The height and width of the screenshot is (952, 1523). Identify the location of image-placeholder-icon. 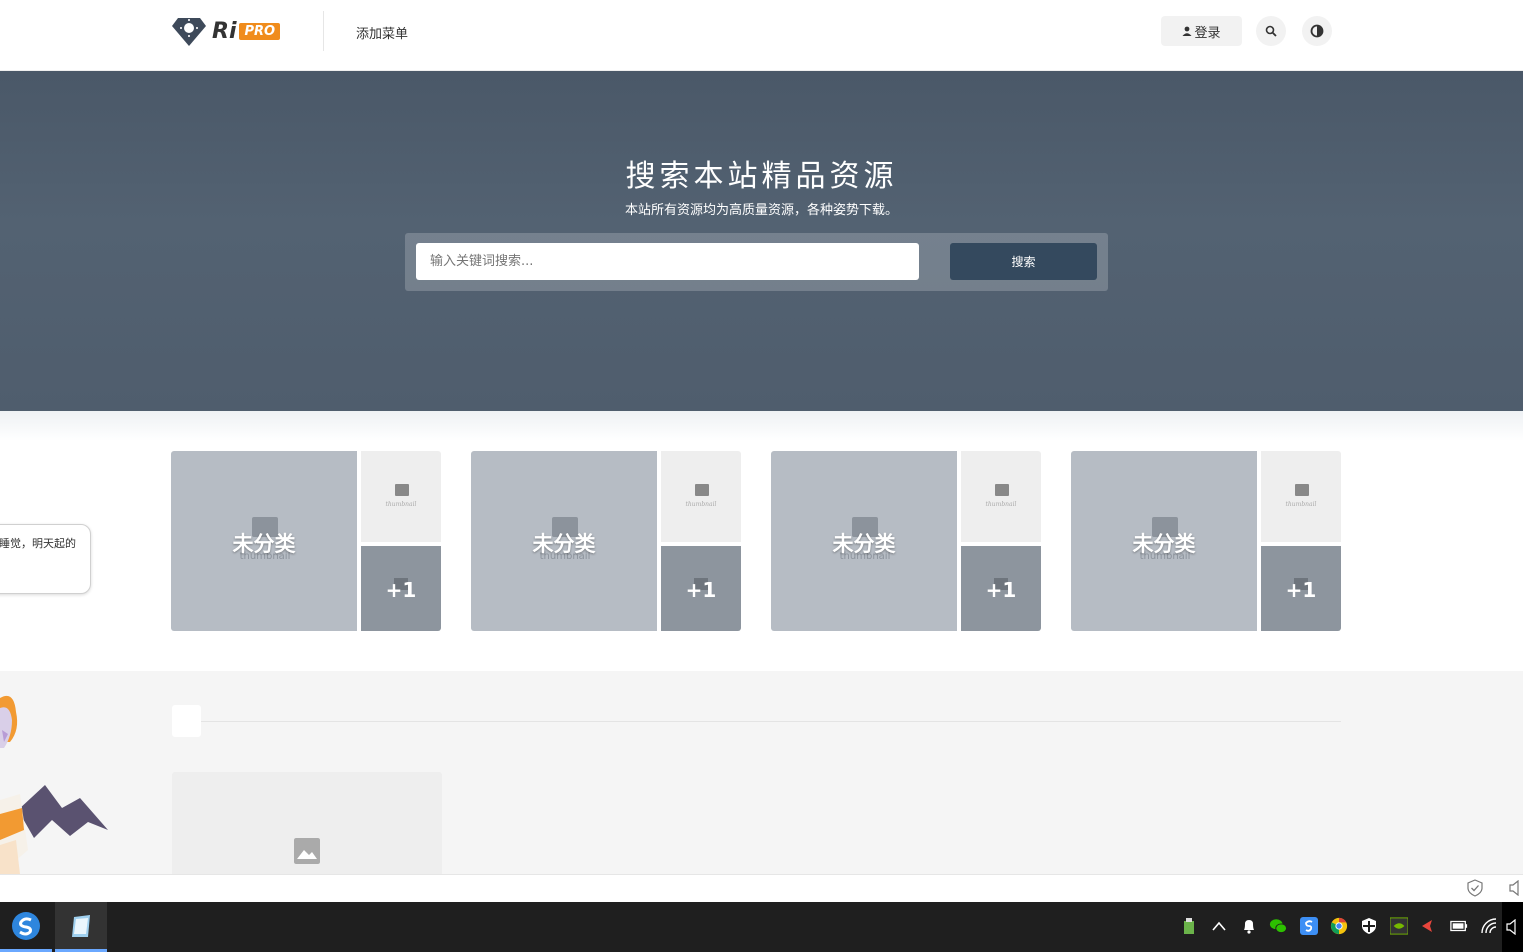
(307, 851).